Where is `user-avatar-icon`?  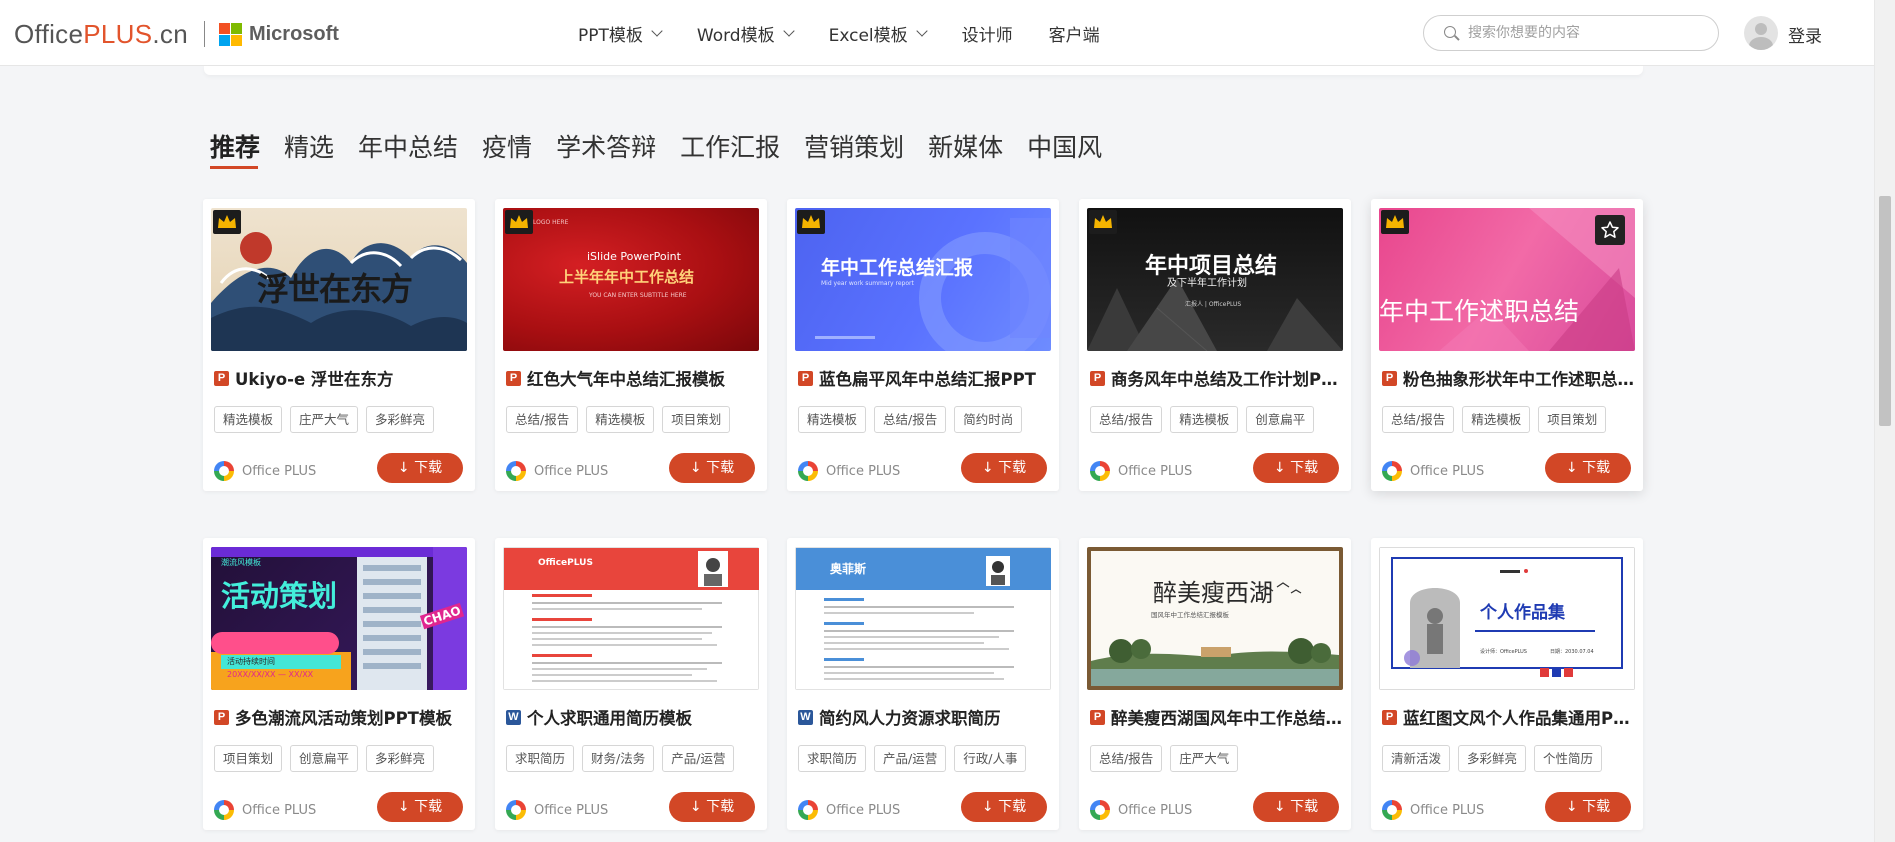 user-avatar-icon is located at coordinates (1761, 33).